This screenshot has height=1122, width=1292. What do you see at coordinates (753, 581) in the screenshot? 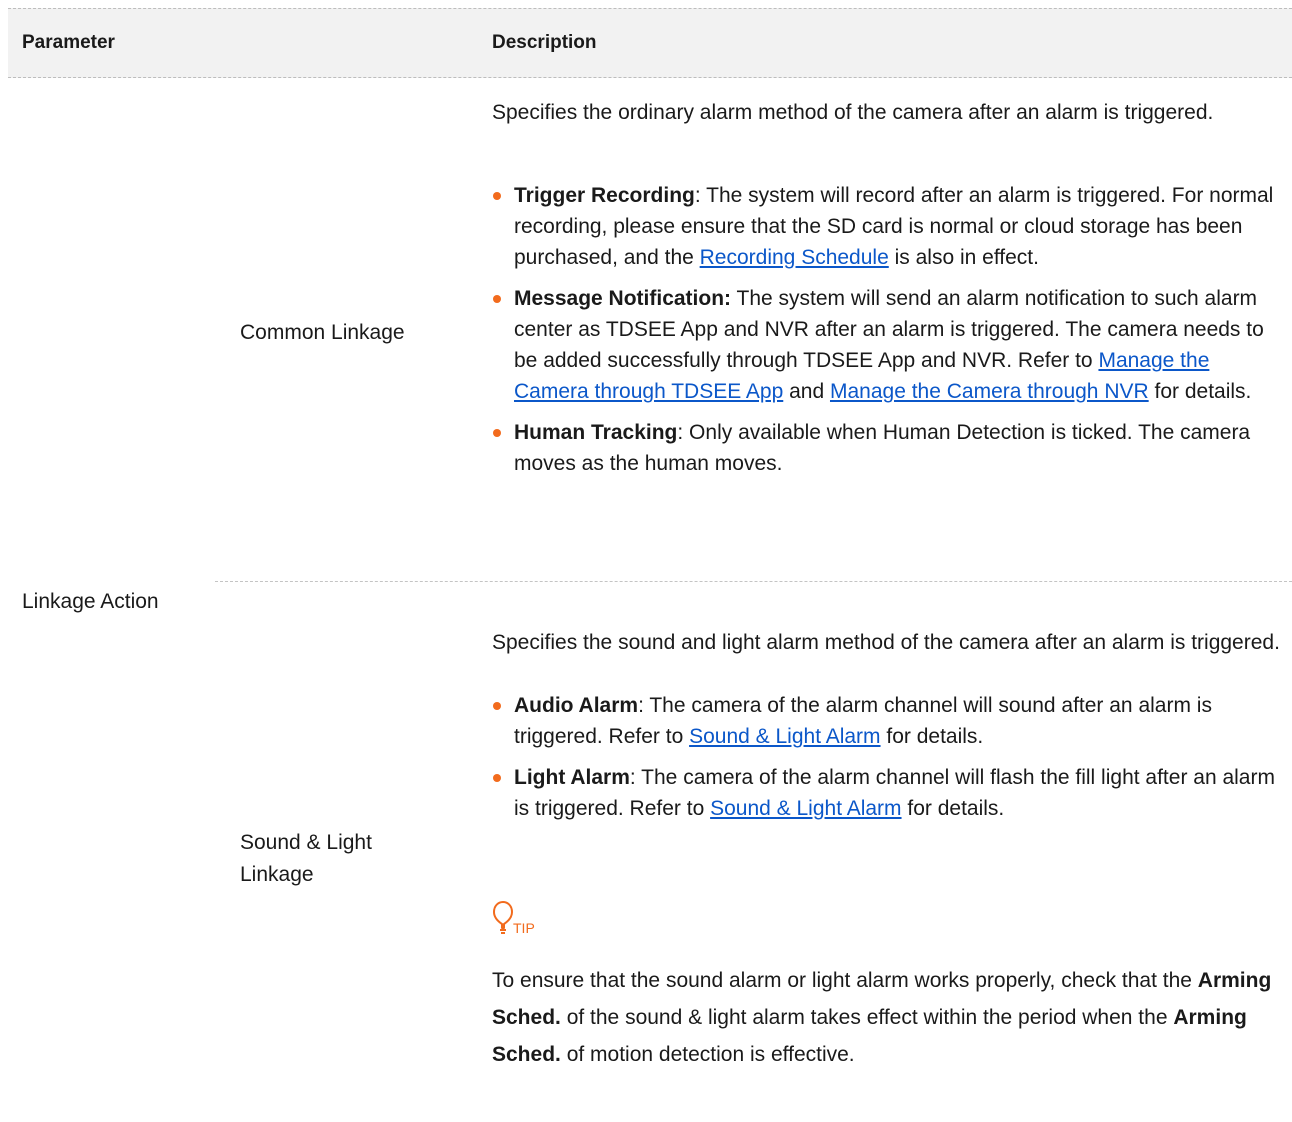
I see `row-divider` at bounding box center [753, 581].